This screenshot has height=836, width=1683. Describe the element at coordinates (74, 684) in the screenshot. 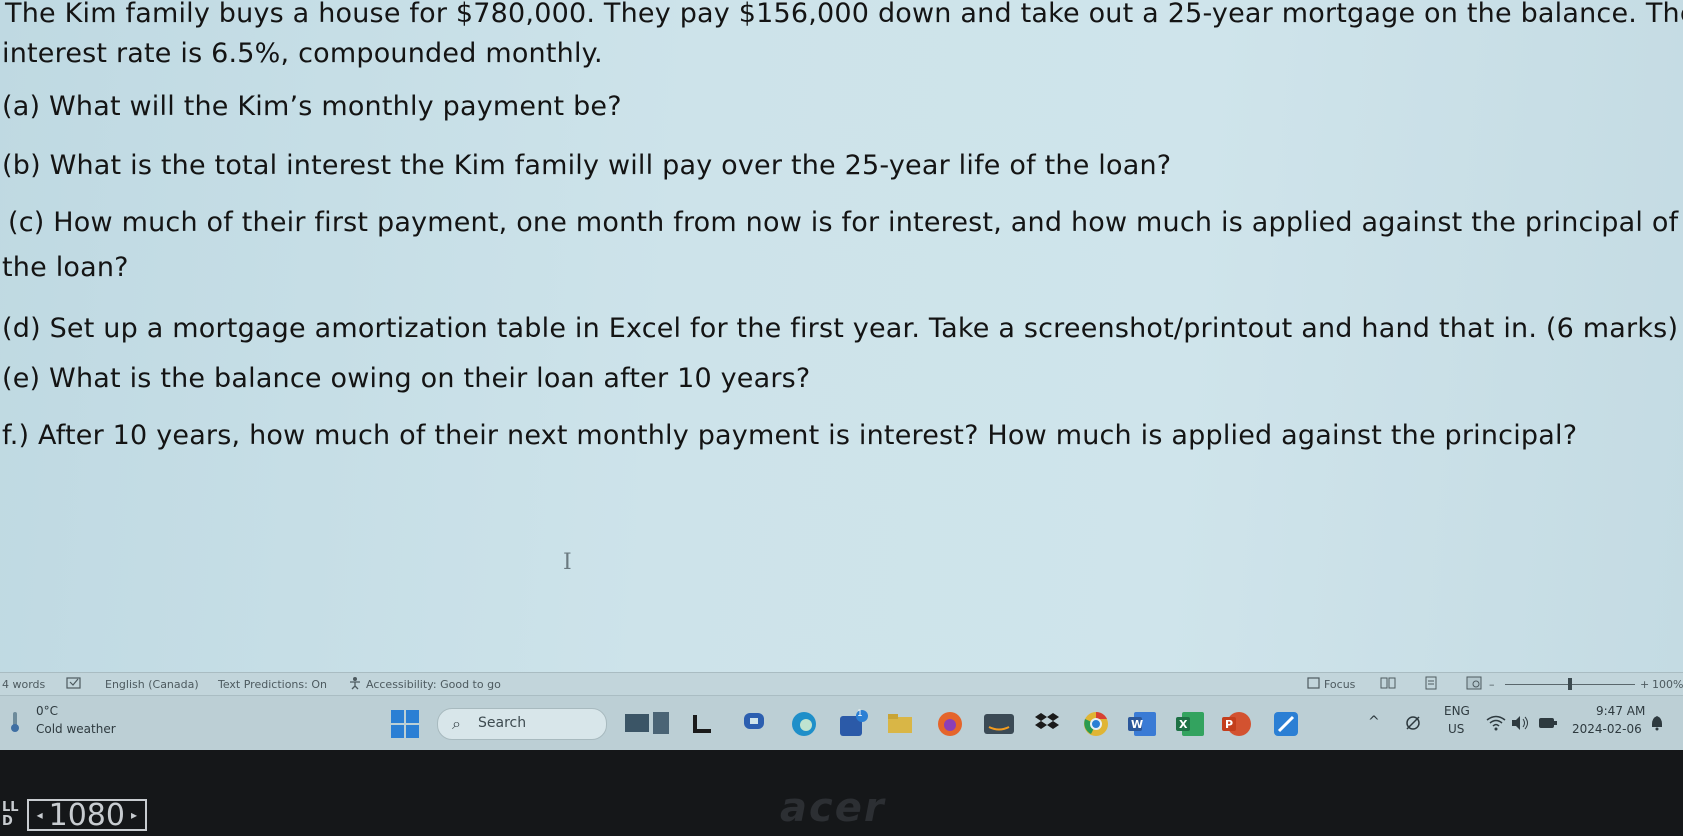

I see `proofing-icon` at that location.